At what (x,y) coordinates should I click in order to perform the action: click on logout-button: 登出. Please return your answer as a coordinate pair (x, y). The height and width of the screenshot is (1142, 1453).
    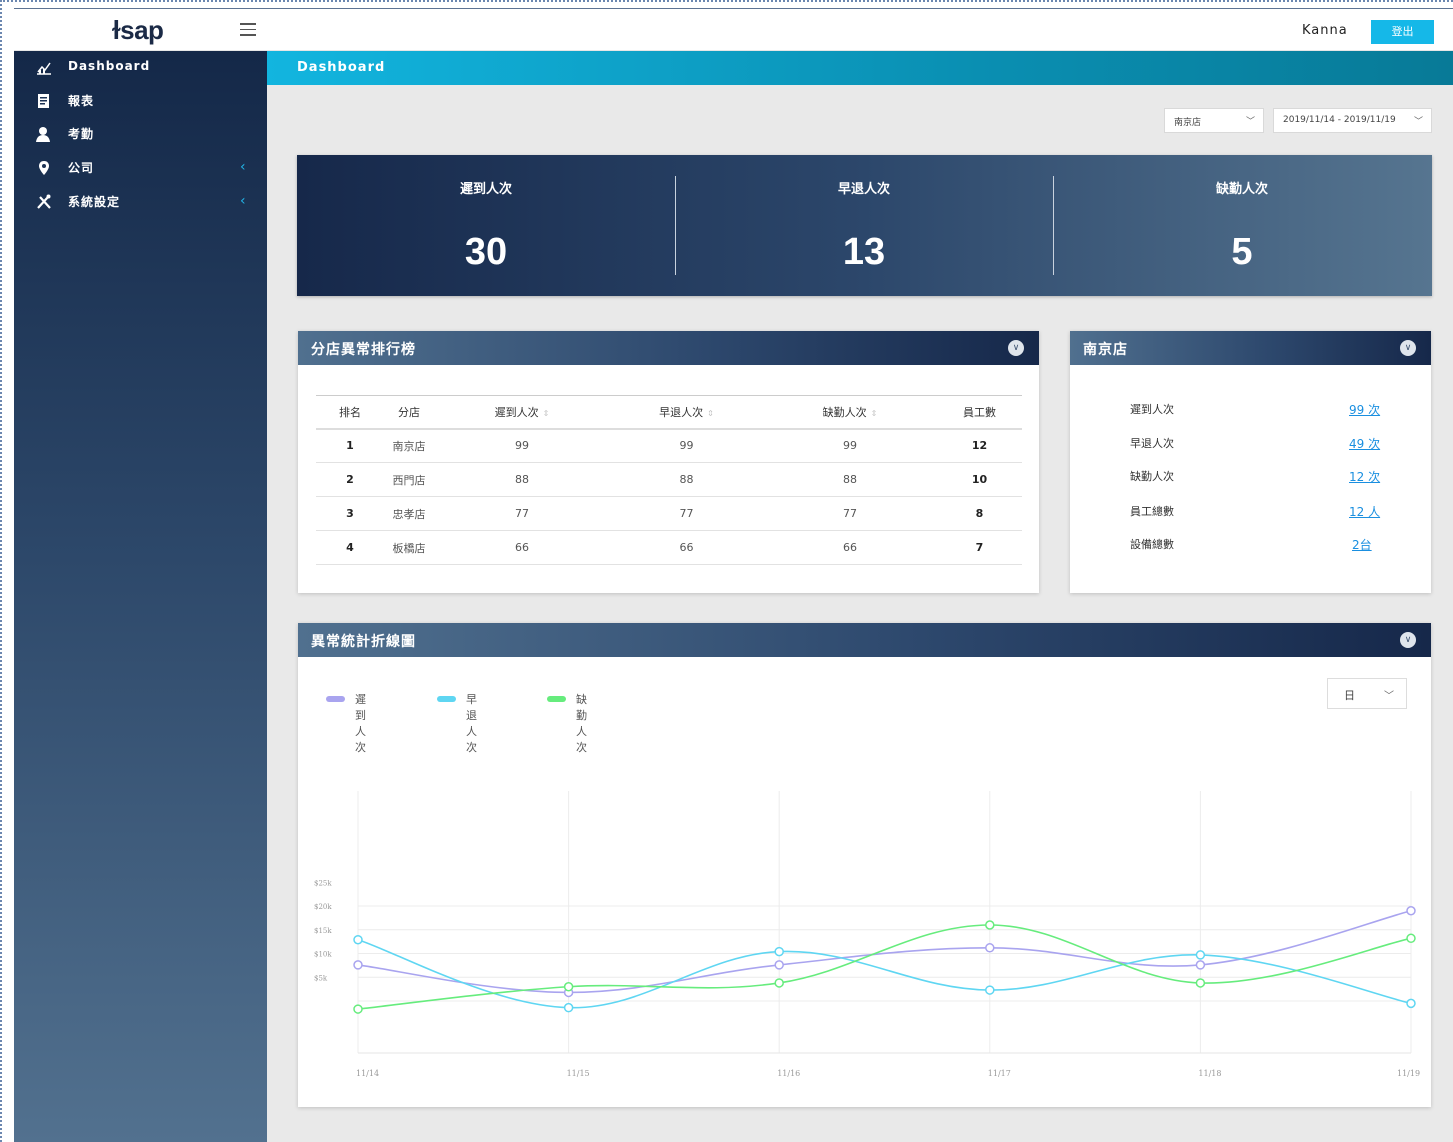
    Looking at the image, I should click on (1402, 32).